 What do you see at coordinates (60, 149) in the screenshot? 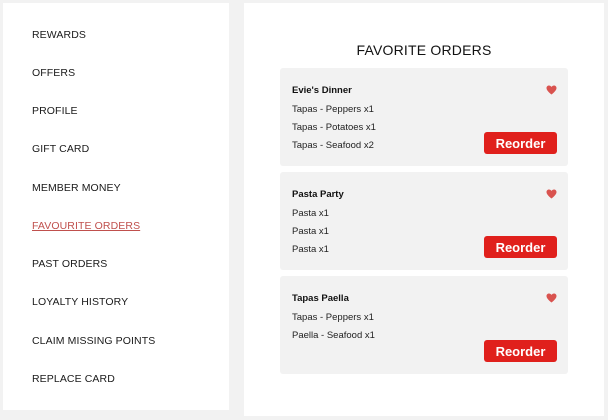
I see `sidebar-item-gift-card: GIFT CARD` at bounding box center [60, 149].